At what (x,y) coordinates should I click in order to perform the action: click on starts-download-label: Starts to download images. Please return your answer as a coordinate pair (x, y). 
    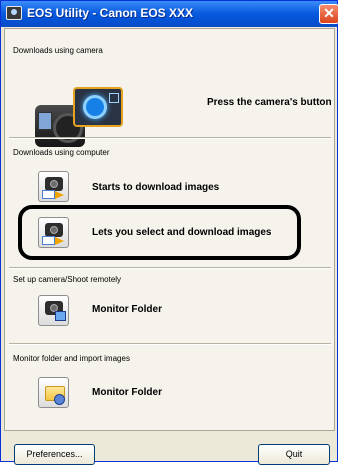
    Looking at the image, I should click on (155, 187).